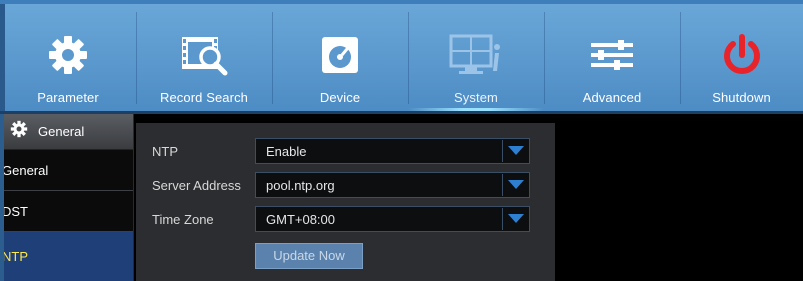 This screenshot has height=281, width=803. Describe the element at coordinates (16, 211) in the screenshot. I see `sidebar-item-label: DST` at that location.